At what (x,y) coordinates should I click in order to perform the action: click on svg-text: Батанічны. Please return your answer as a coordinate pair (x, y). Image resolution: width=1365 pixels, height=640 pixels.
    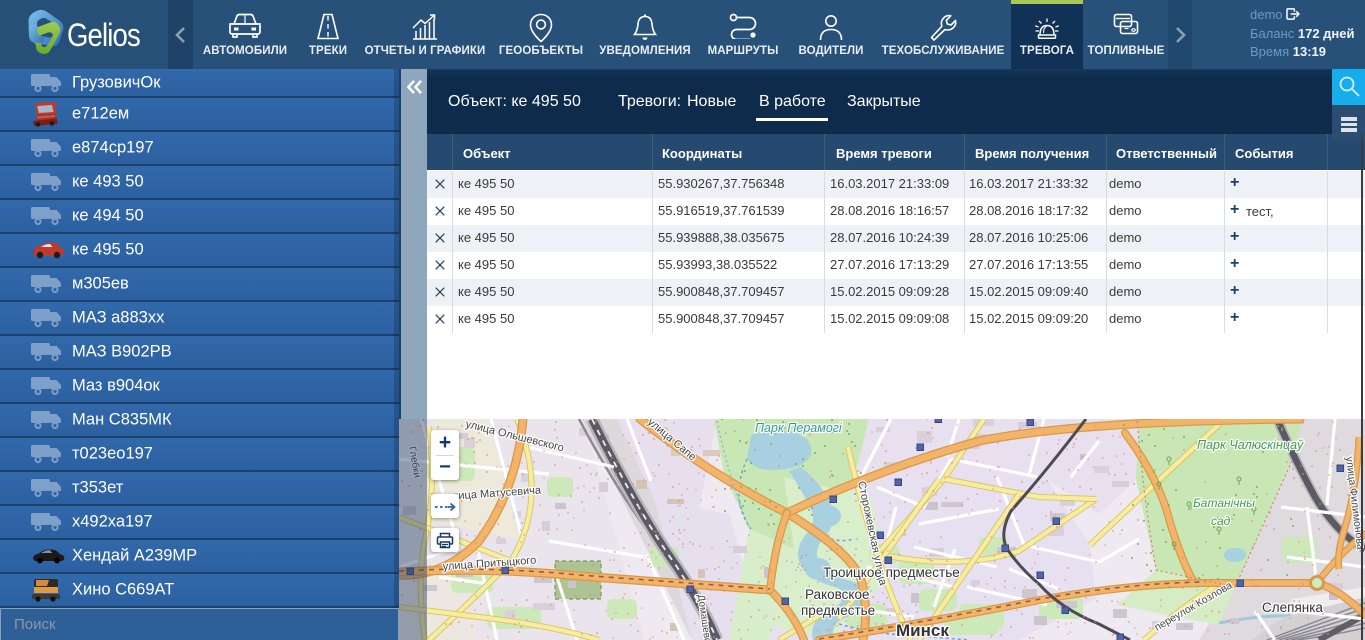
    Looking at the image, I should click on (1224, 503).